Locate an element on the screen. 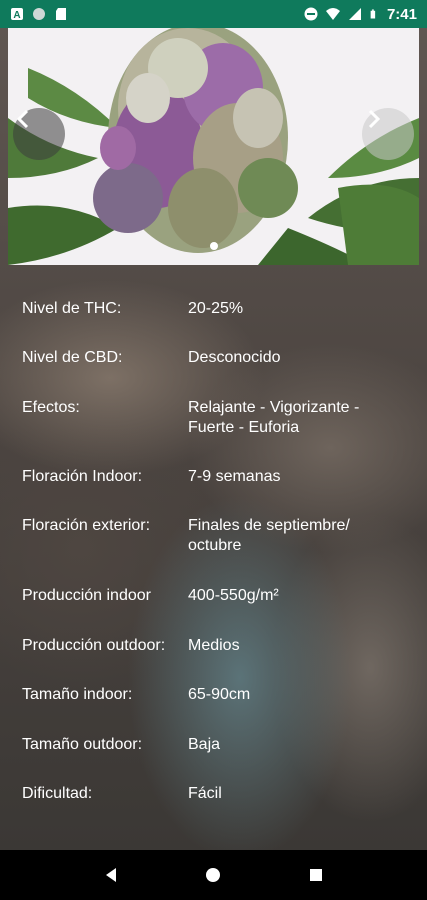 This screenshot has width=427, height=900. back-button is located at coordinates (111, 875).